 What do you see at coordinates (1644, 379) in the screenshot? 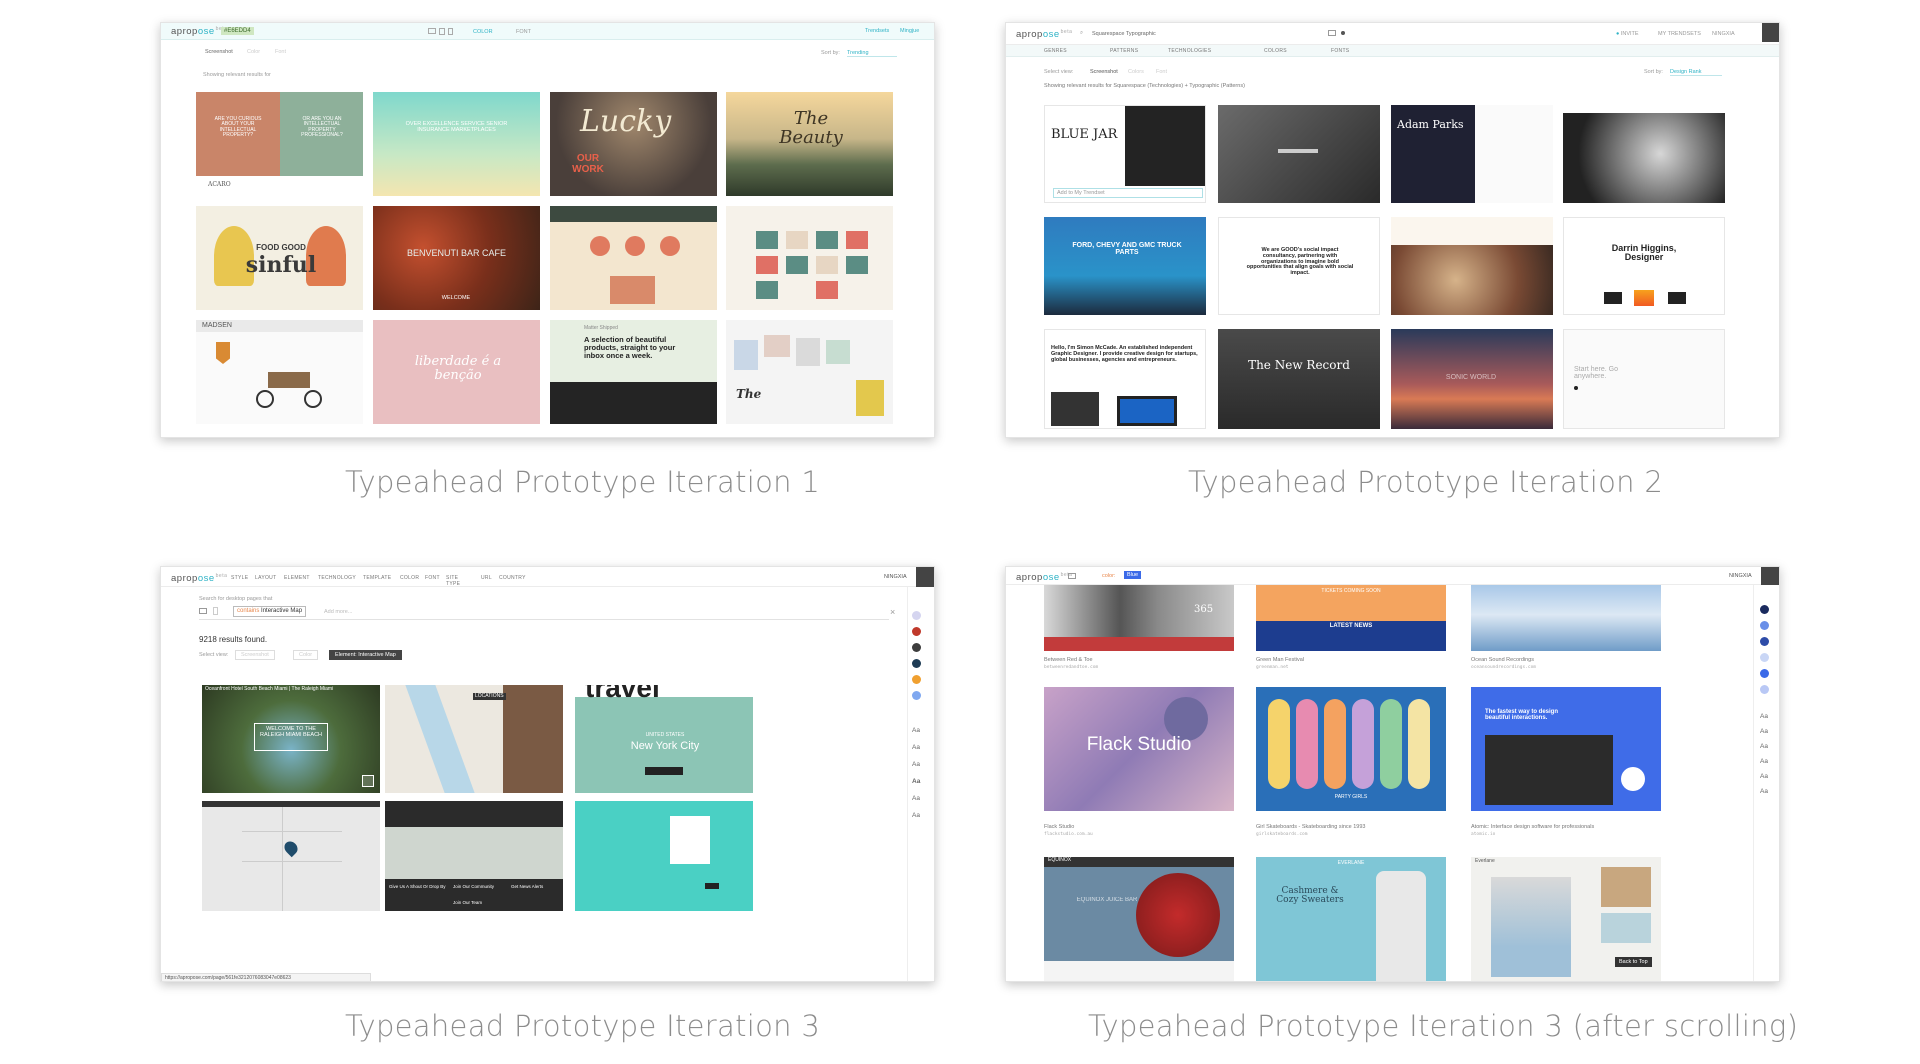
I see `thumb-start-here: Start here. Go anywhere.` at bounding box center [1644, 379].